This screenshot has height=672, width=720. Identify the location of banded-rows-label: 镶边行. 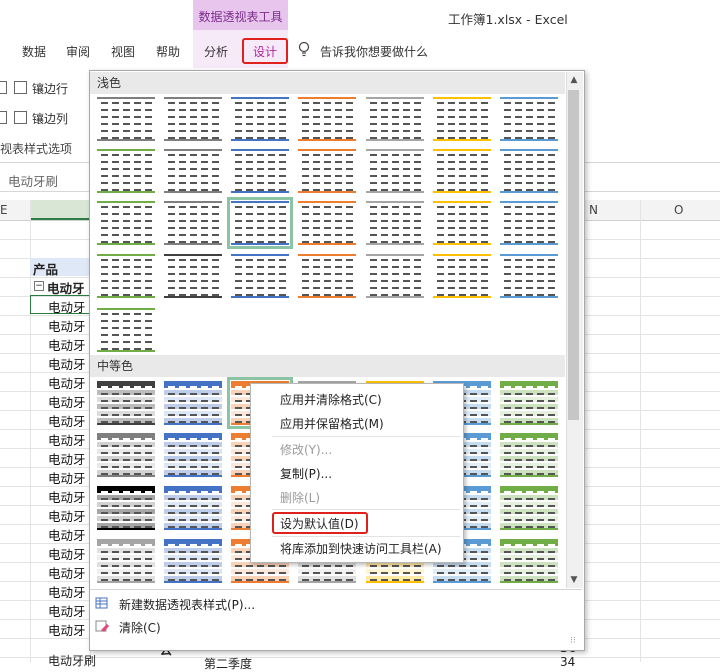
(50, 89).